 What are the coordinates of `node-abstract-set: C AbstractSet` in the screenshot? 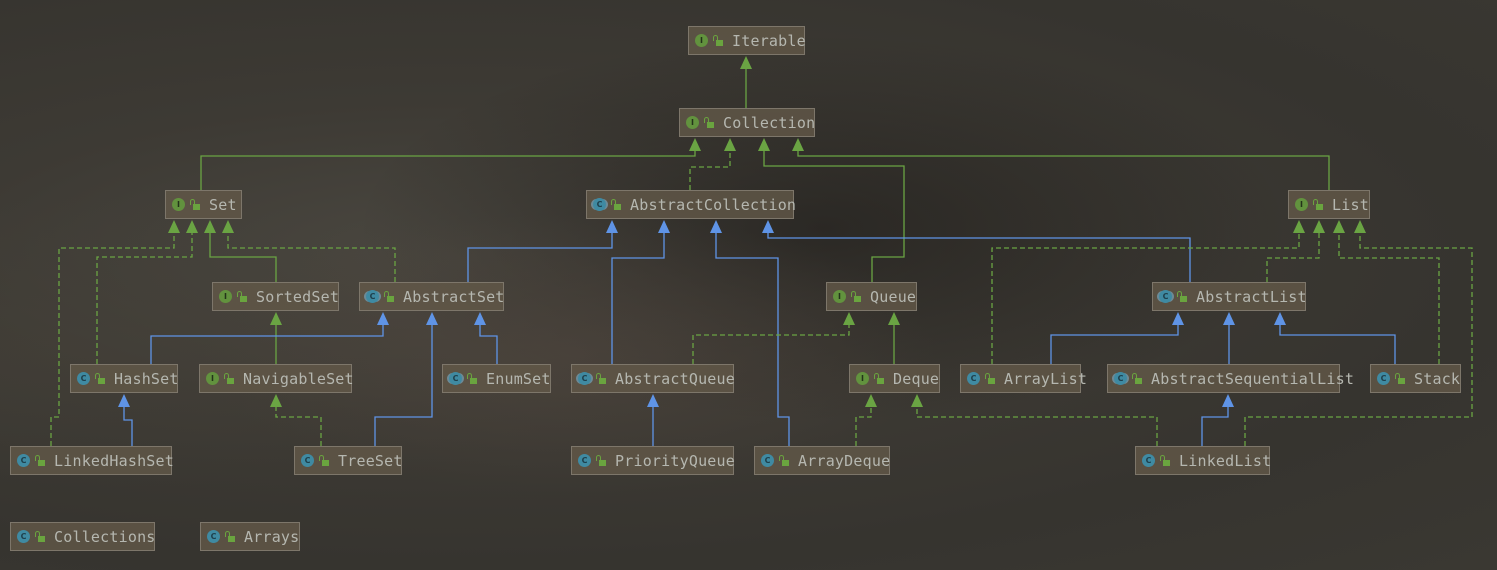 It's located at (431, 296).